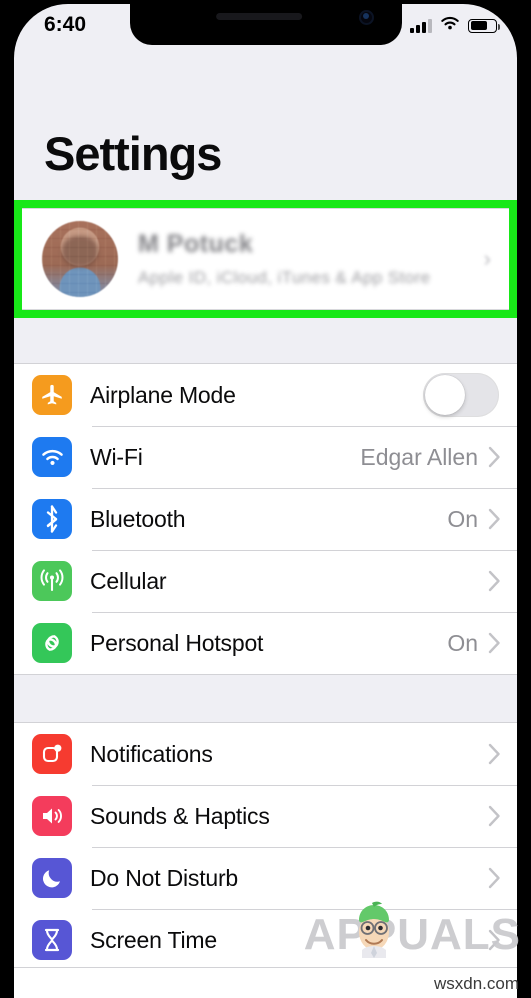 The width and height of the screenshot is (531, 998). What do you see at coordinates (164, 877) in the screenshot?
I see `settings-row-label: Do Not Disturb` at bounding box center [164, 877].